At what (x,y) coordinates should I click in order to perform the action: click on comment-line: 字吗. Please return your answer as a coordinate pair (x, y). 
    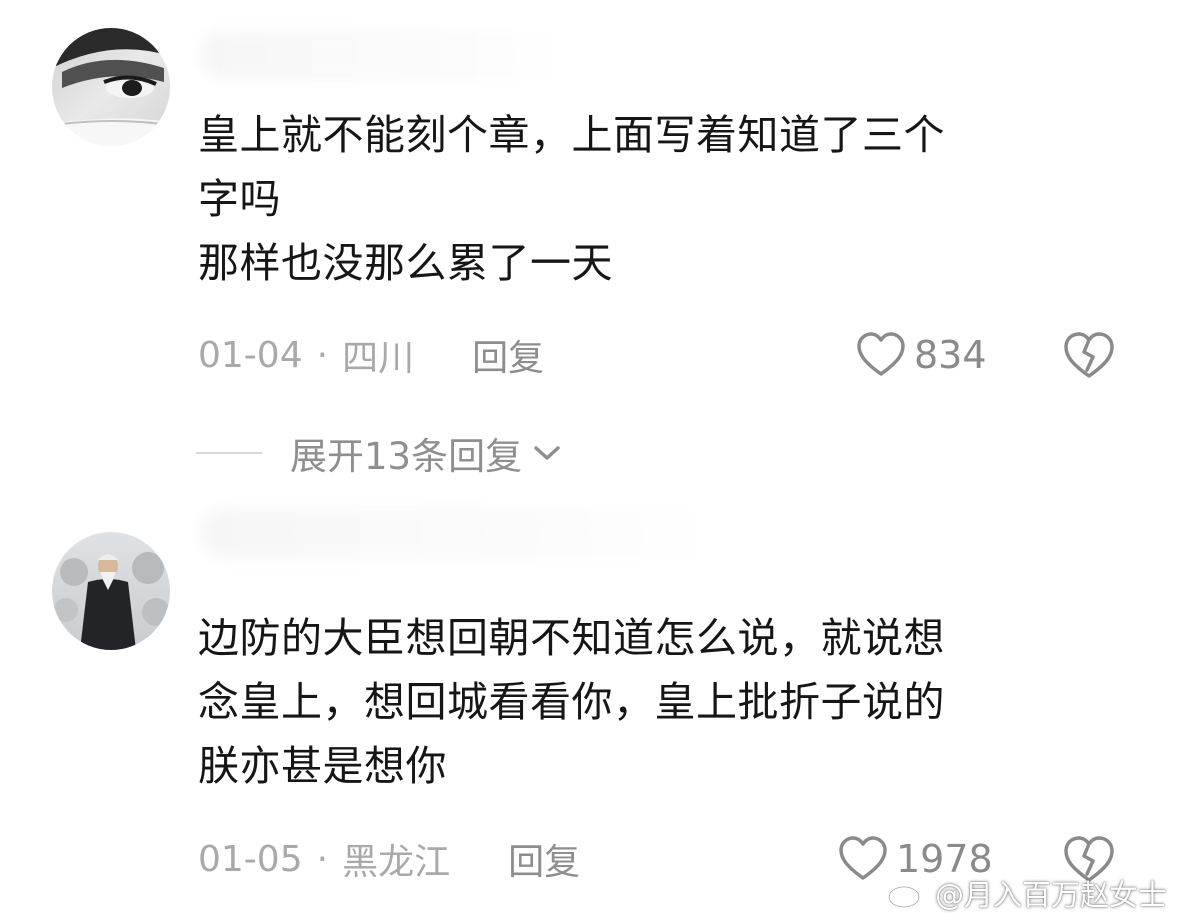
    Looking at the image, I should click on (239, 199).